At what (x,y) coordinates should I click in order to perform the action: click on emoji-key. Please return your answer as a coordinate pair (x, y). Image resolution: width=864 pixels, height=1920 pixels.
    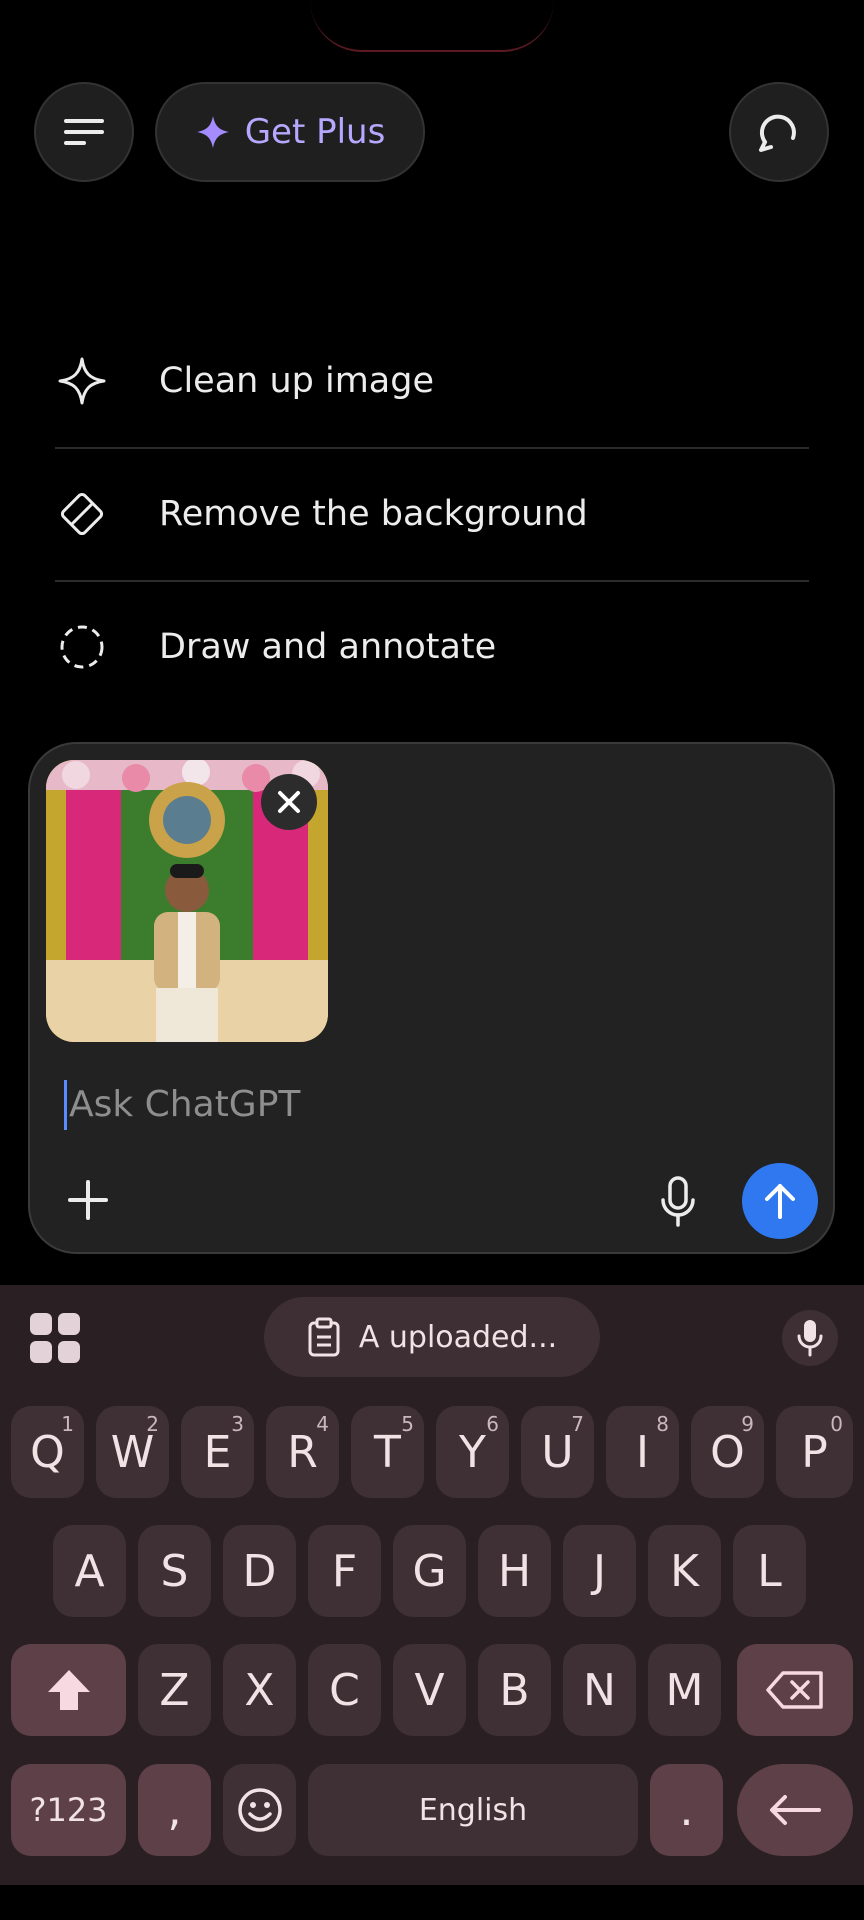
    Looking at the image, I should click on (259, 1810).